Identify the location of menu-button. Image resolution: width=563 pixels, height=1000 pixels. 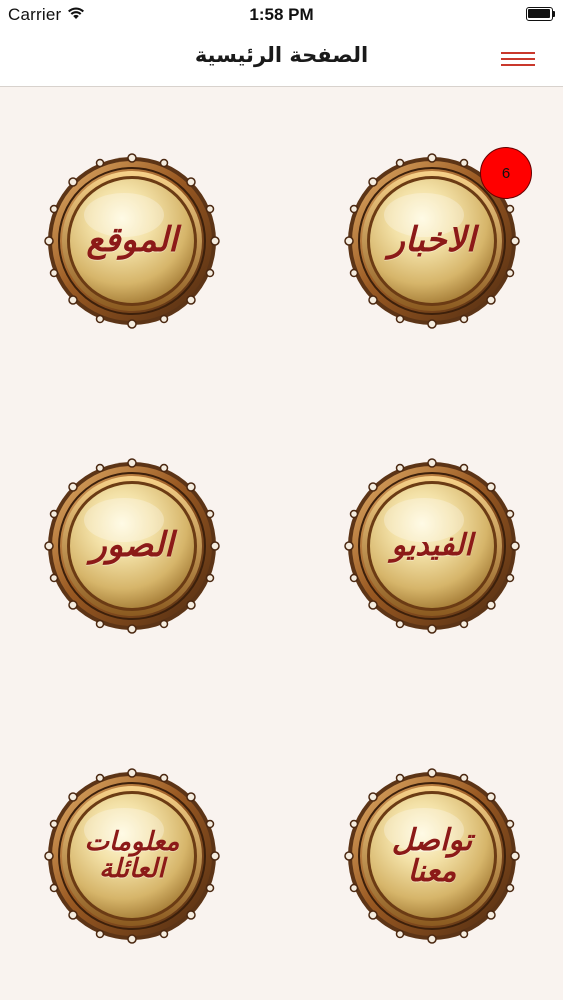
(518, 59).